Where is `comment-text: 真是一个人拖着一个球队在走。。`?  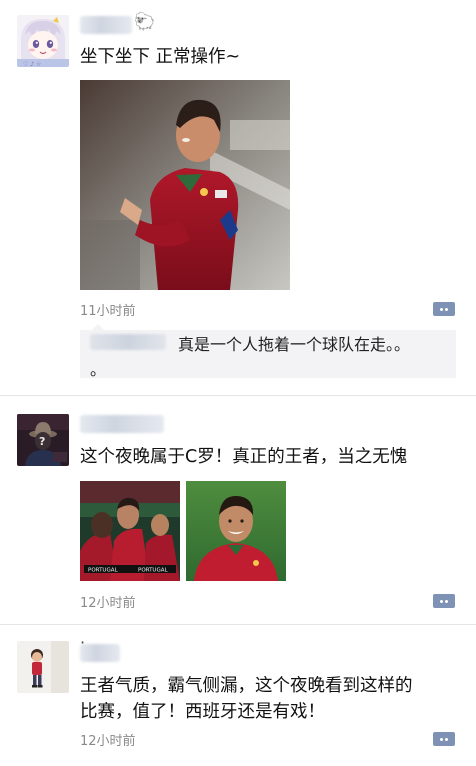
comment-text: 真是一个人拖着一个球队在走。。 is located at coordinates (294, 344).